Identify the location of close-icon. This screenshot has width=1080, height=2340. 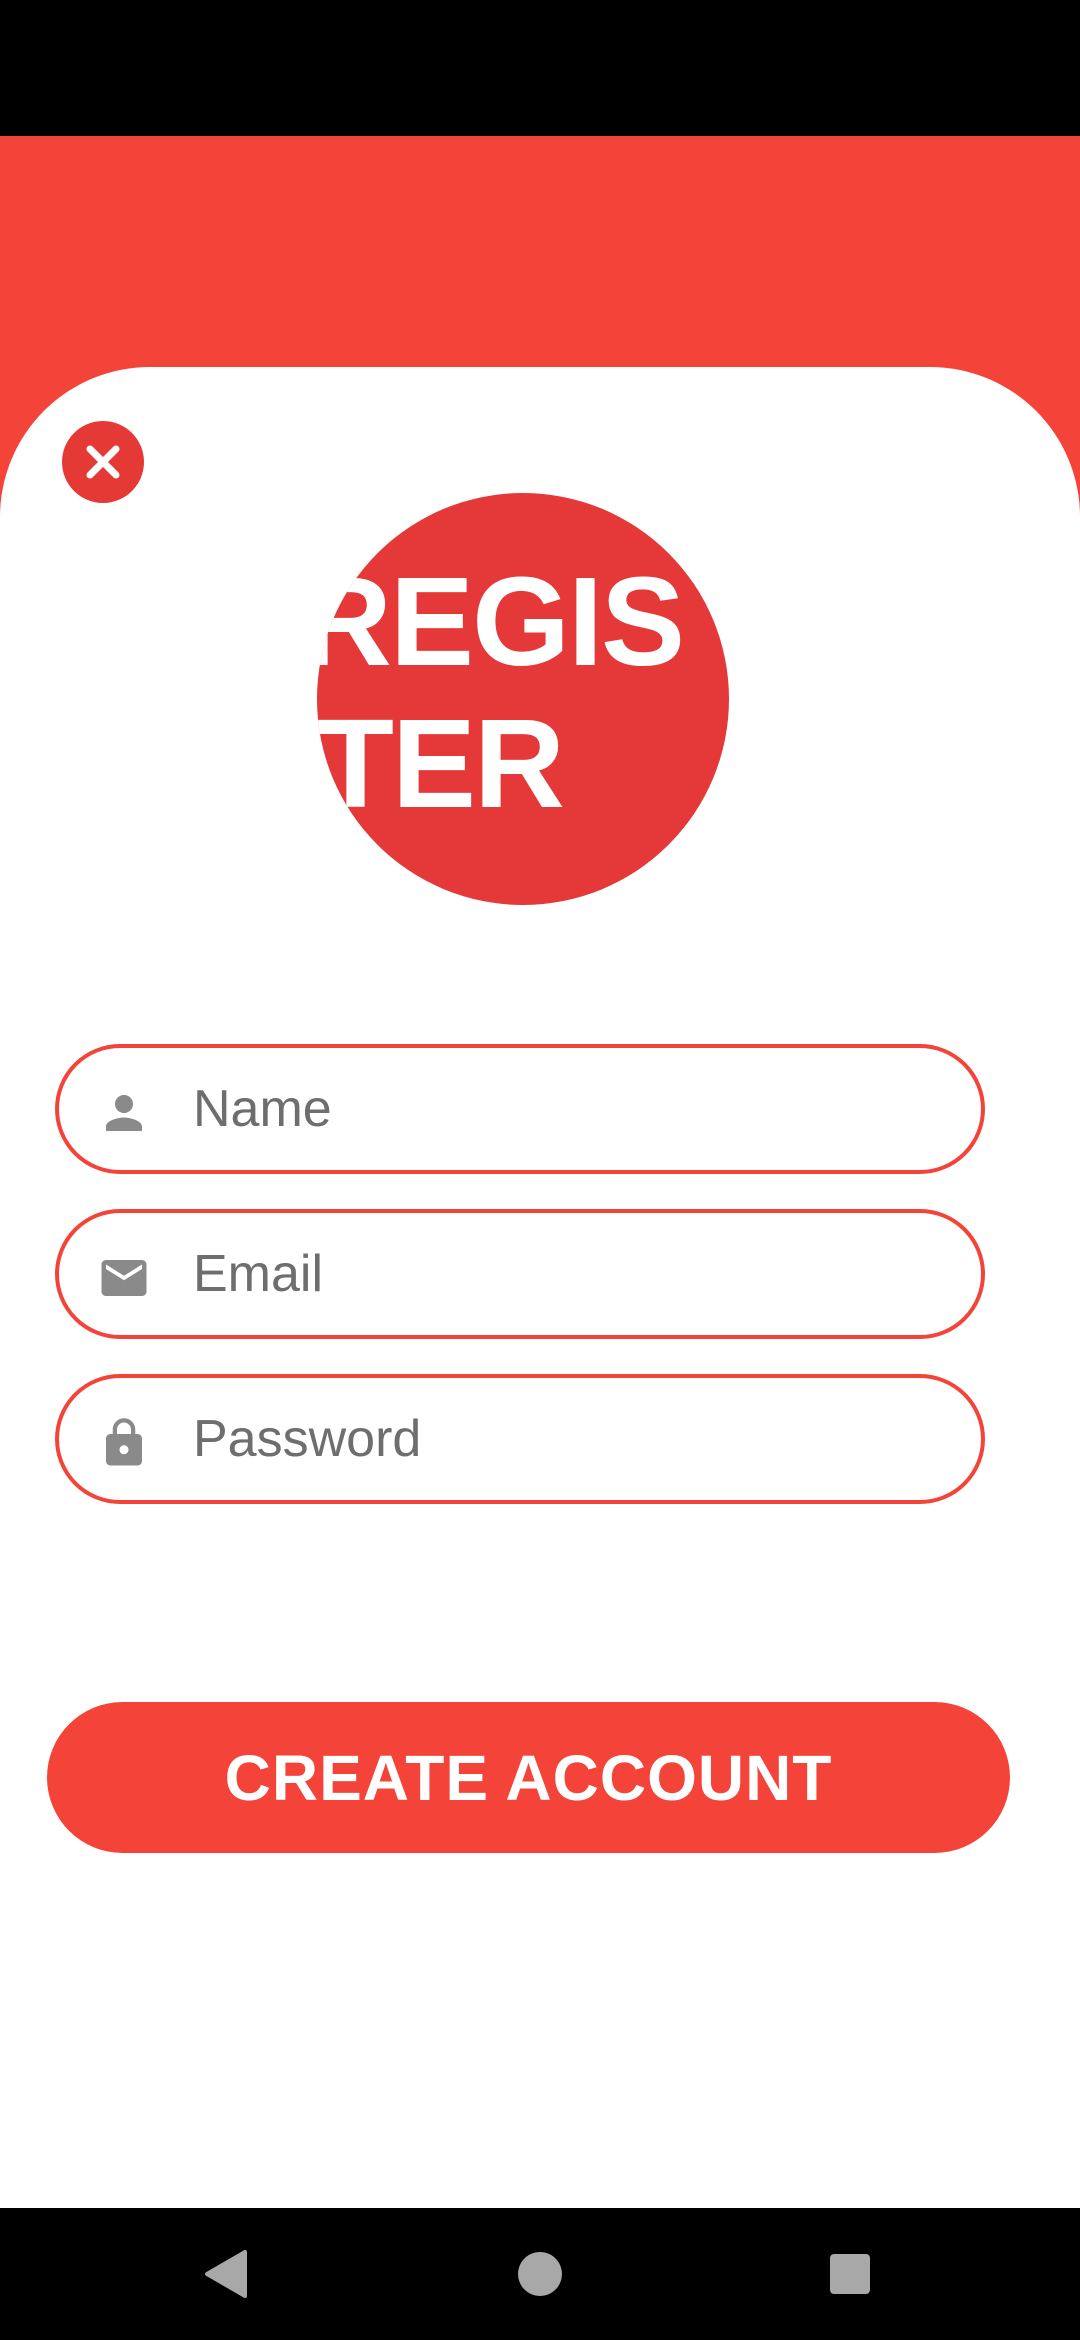
(103, 462).